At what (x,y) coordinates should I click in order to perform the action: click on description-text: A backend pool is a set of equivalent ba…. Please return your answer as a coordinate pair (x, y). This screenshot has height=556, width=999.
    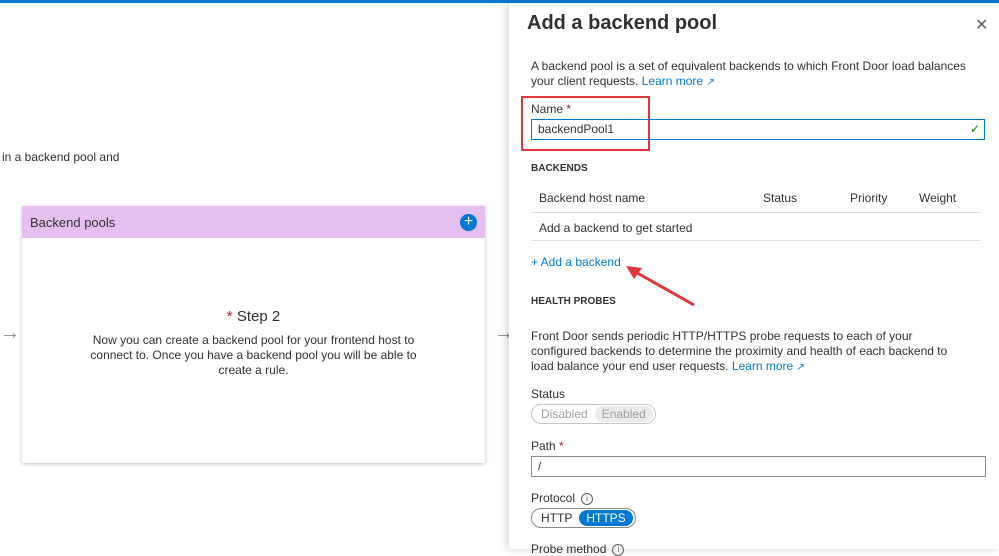
    Looking at the image, I should click on (748, 73).